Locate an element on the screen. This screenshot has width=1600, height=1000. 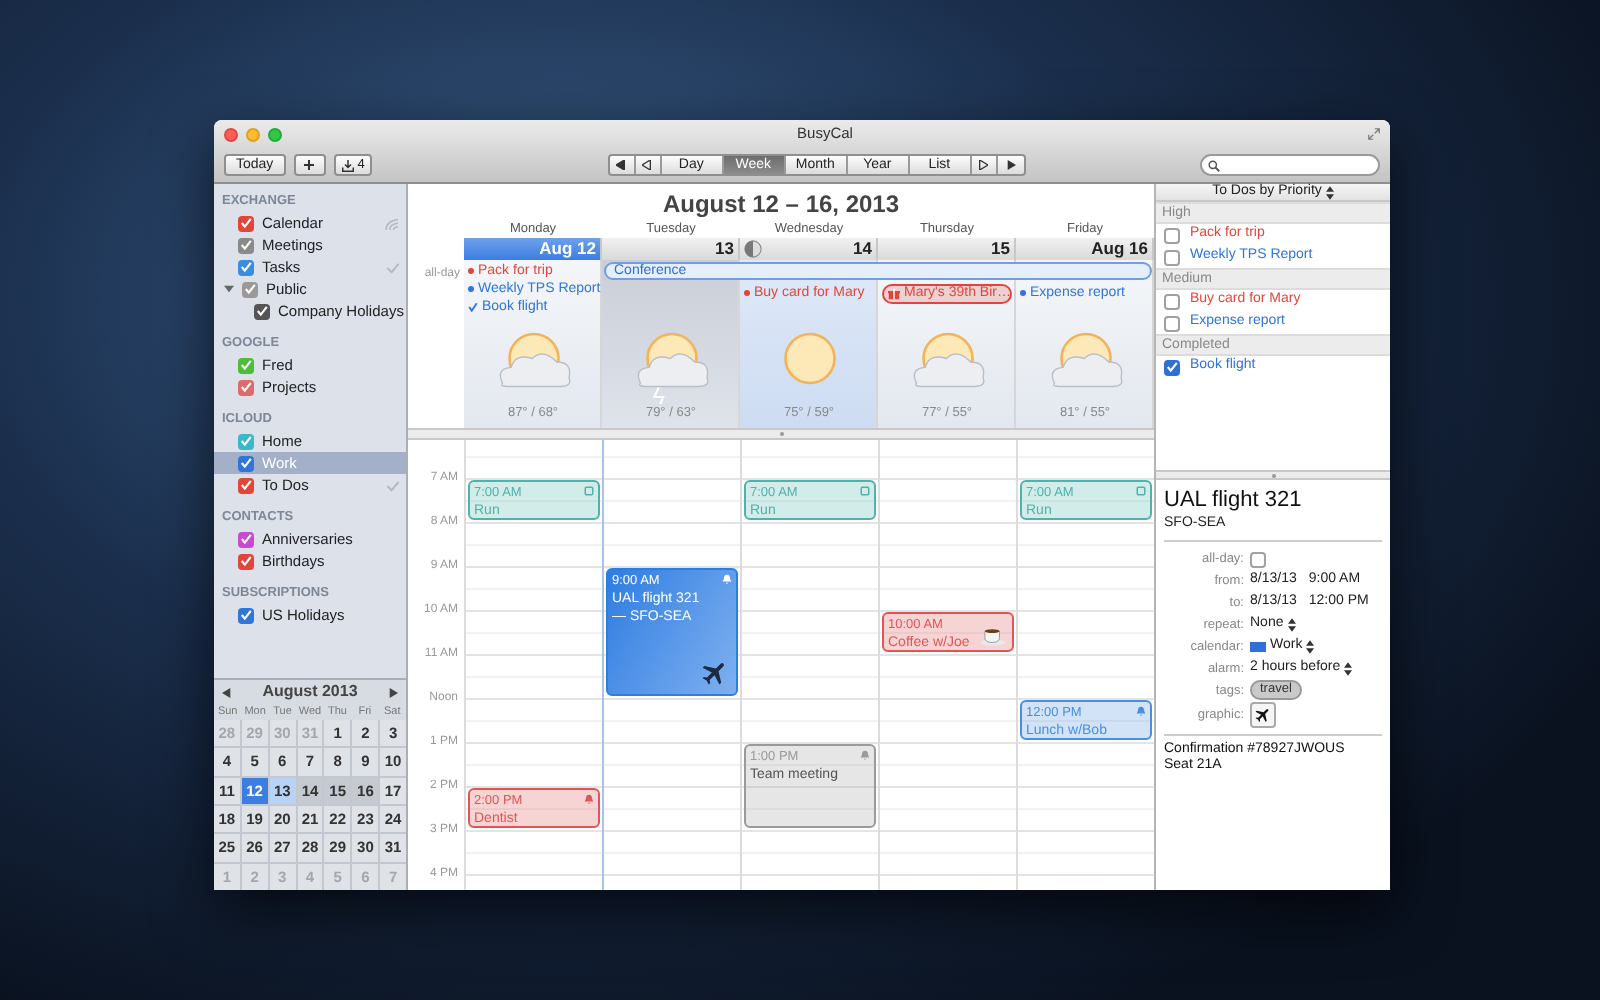
search-icon is located at coordinates (1214, 165).